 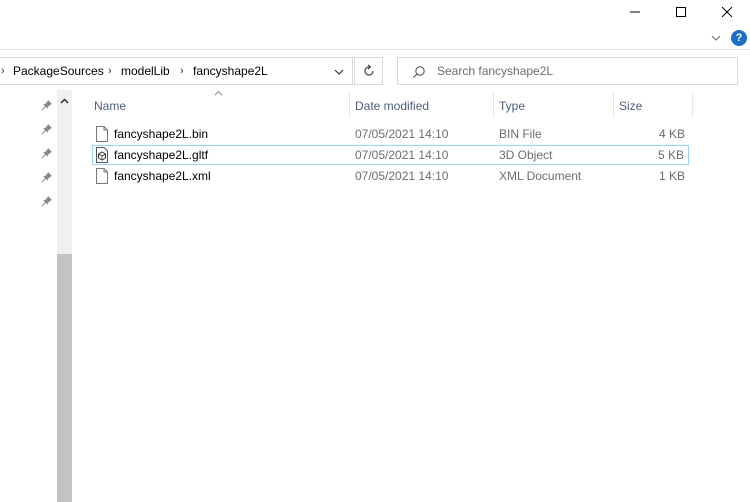 What do you see at coordinates (230, 71) in the screenshot?
I see `breadcrumb-fancyshape2l: fancyshape2L` at bounding box center [230, 71].